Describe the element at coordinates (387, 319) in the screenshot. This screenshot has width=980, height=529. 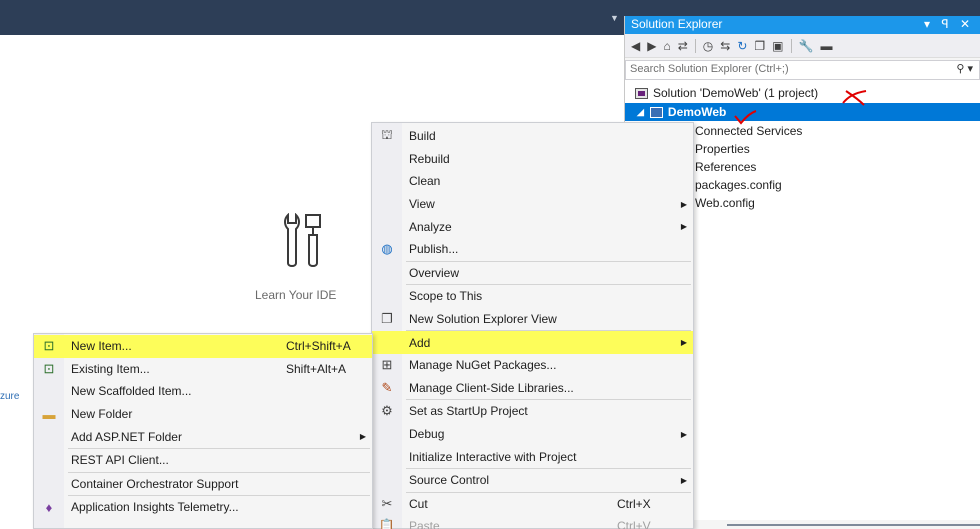
I see `new-view-icon: ❐` at that location.